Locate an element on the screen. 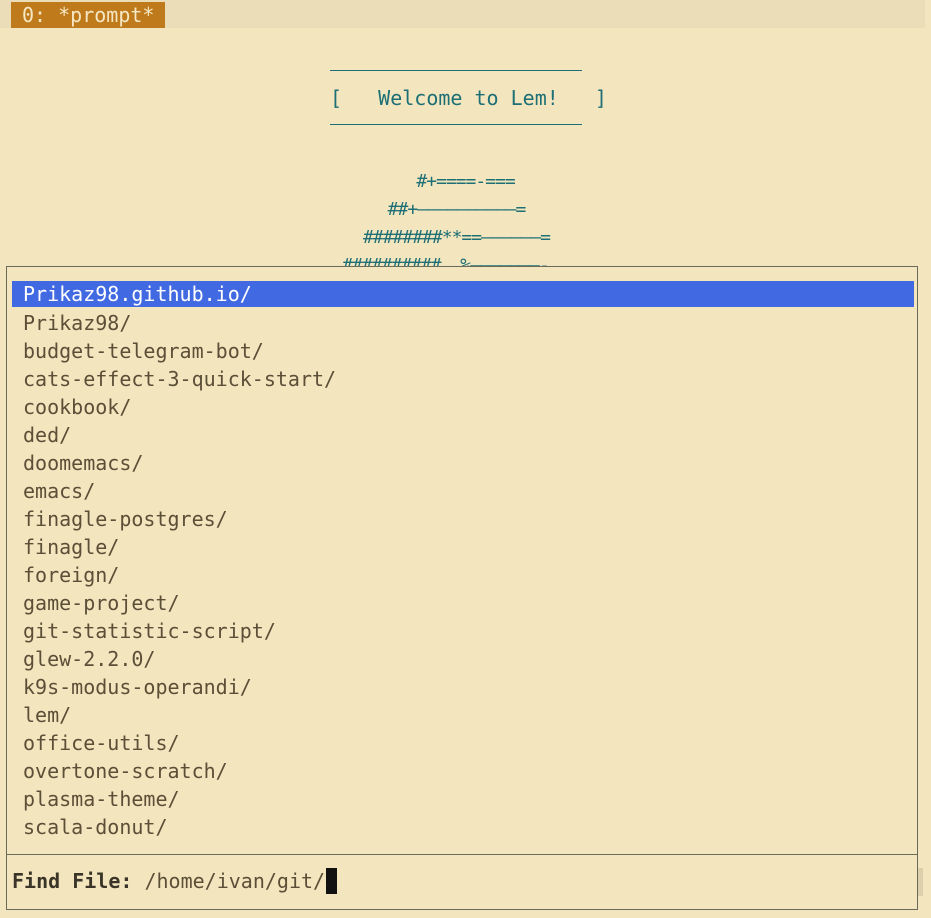  banner-bottom-rule is located at coordinates (456, 124).